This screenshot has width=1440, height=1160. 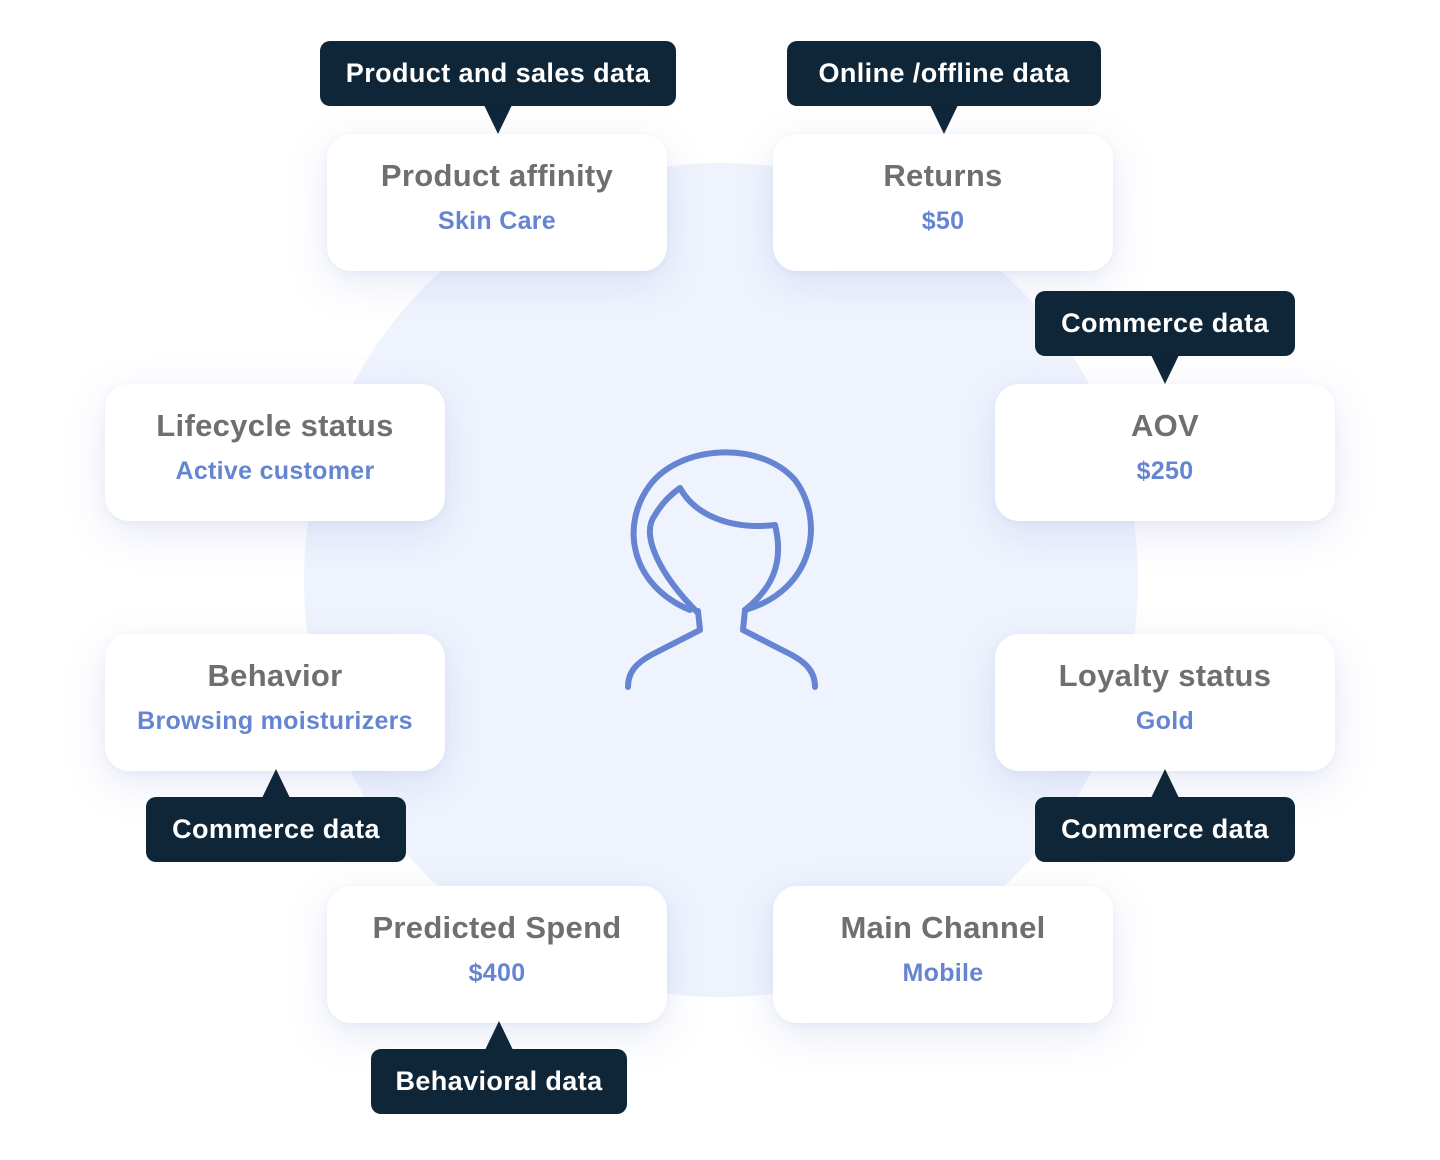 What do you see at coordinates (276, 815) in the screenshot?
I see `source-tag-behavior: Commerce data` at bounding box center [276, 815].